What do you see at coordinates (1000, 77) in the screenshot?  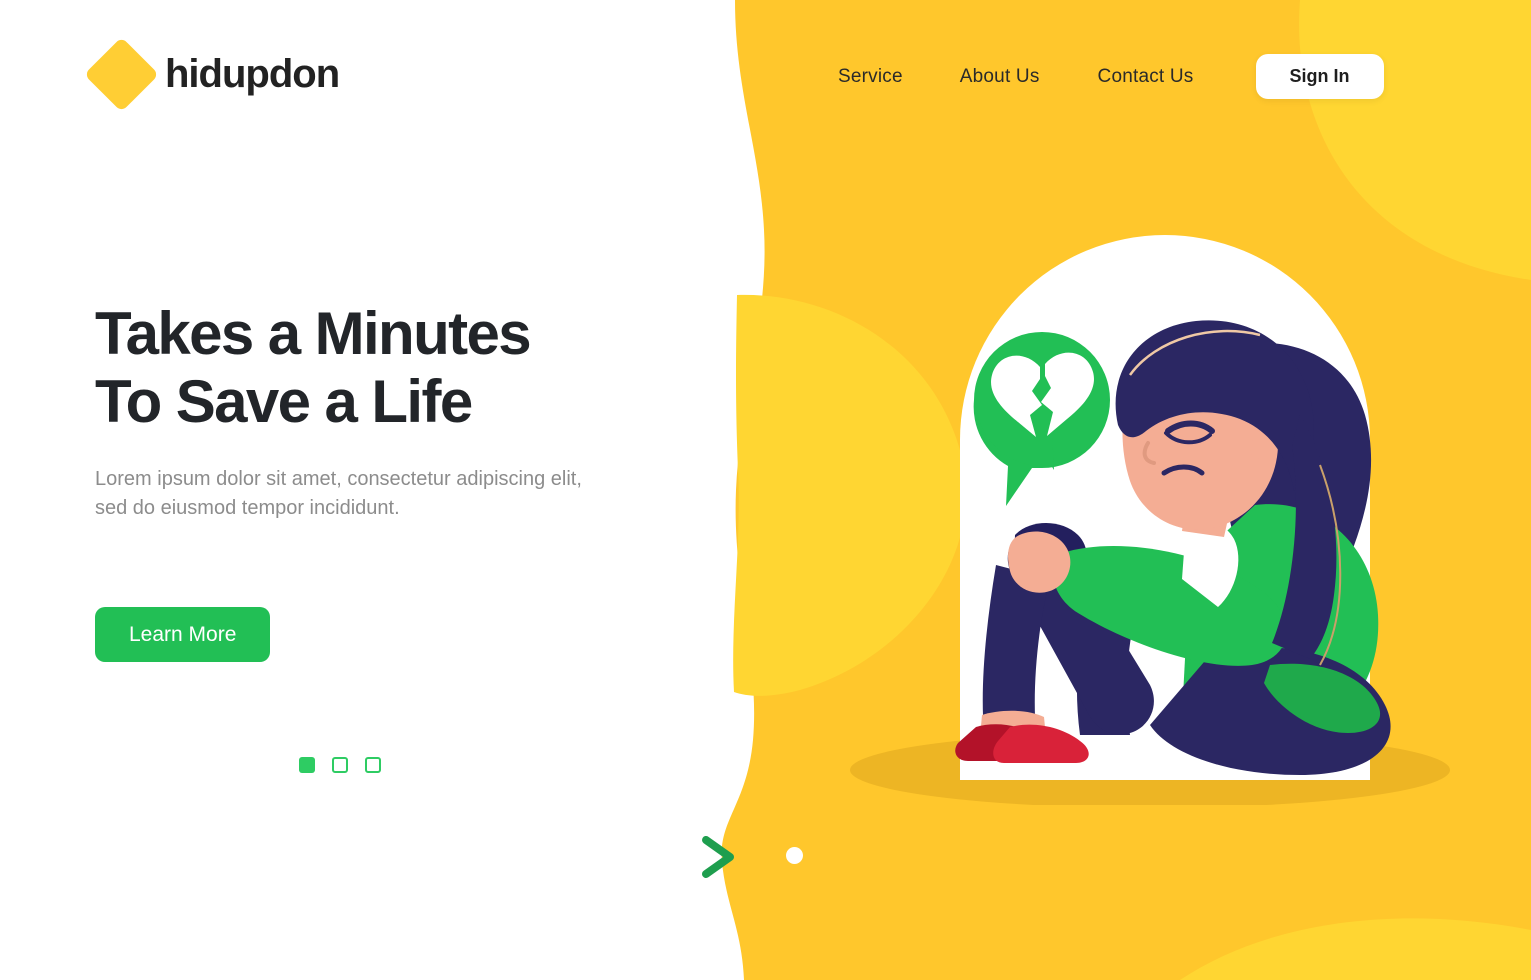 I see `nav-link-about-us: About Us` at bounding box center [1000, 77].